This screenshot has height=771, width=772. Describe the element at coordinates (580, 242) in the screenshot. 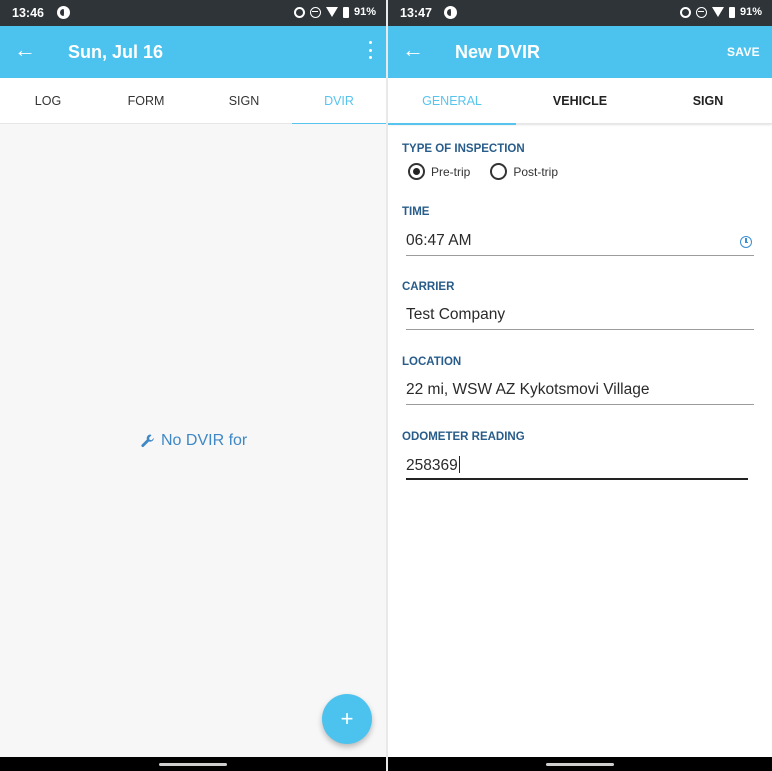

I see `time-field: 06:47 AM` at that location.